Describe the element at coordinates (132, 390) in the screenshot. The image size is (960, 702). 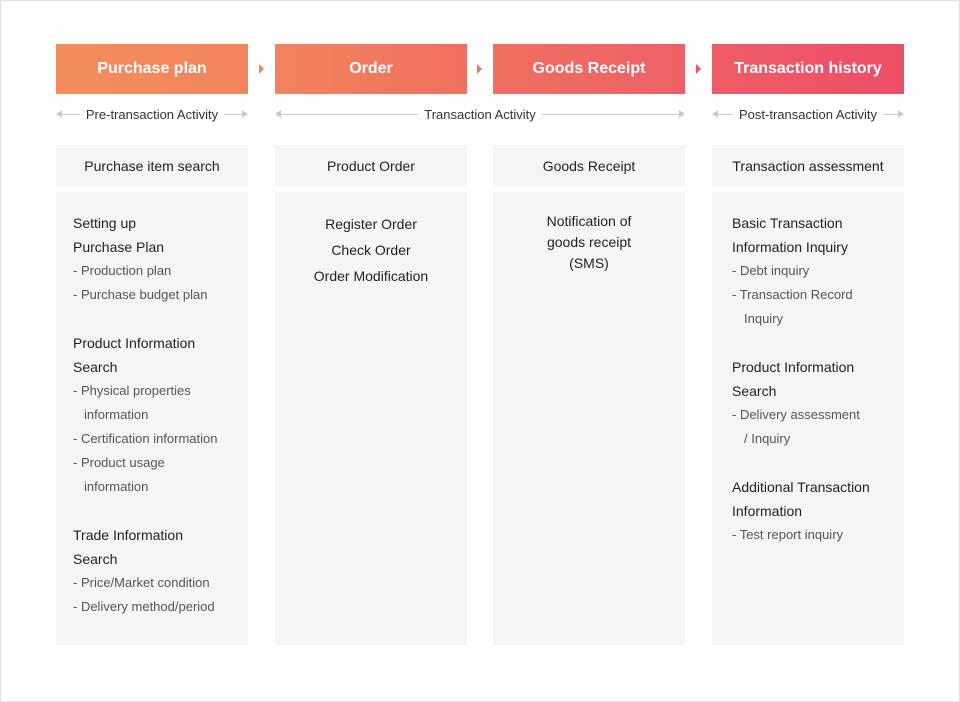
I see `group-item: - Physical properties` at that location.